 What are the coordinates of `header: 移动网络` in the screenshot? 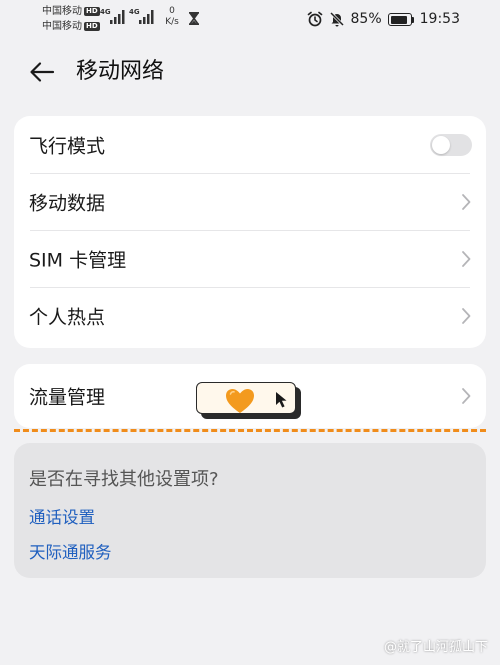 It's located at (250, 72).